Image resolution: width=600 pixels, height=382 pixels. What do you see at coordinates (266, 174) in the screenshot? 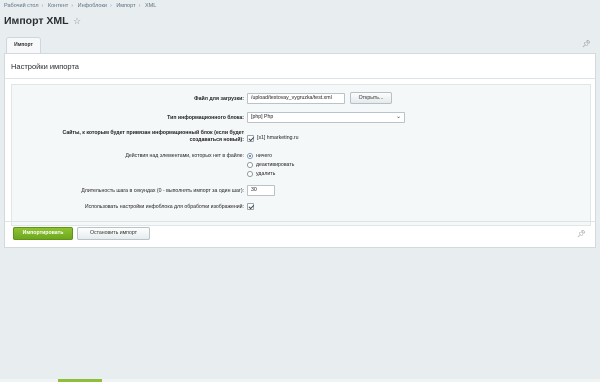
I see `radio-delete-label: удалить` at bounding box center [266, 174].